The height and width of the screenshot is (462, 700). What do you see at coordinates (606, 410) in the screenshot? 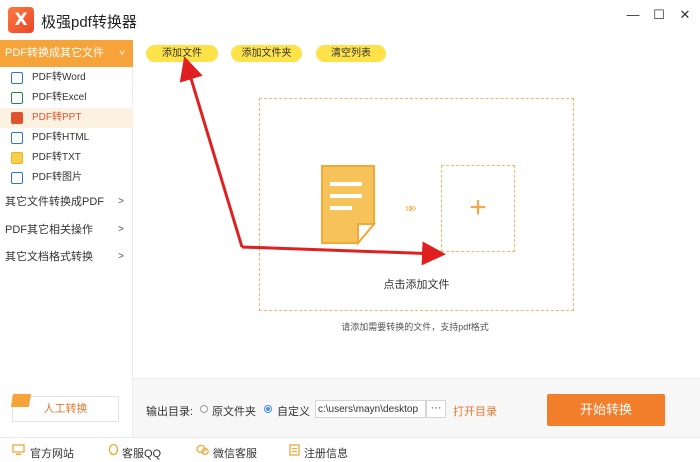
I see `start-convert-button: 开始转换` at bounding box center [606, 410].